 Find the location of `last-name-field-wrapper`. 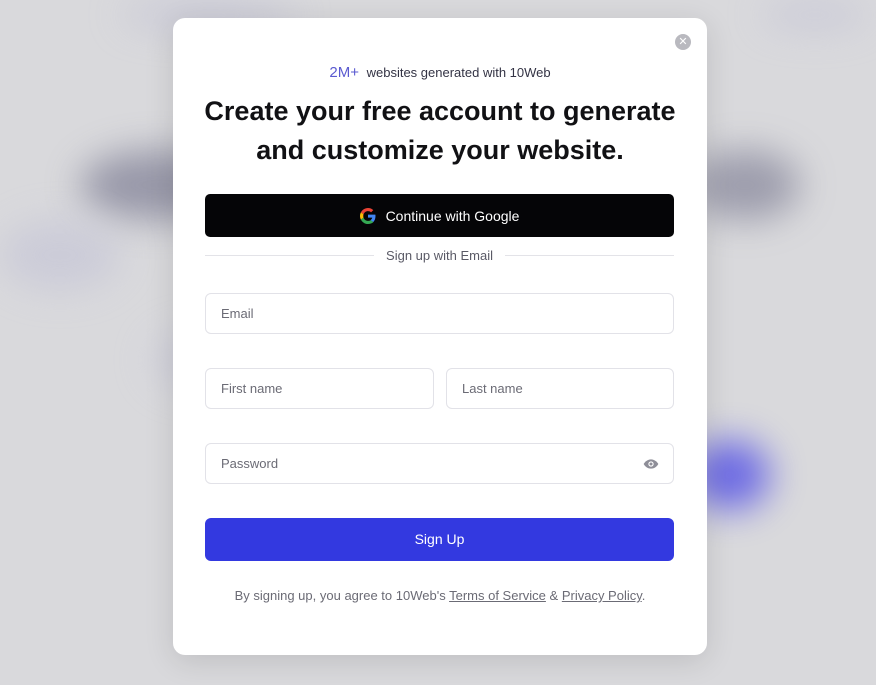

last-name-field-wrapper is located at coordinates (560, 388).